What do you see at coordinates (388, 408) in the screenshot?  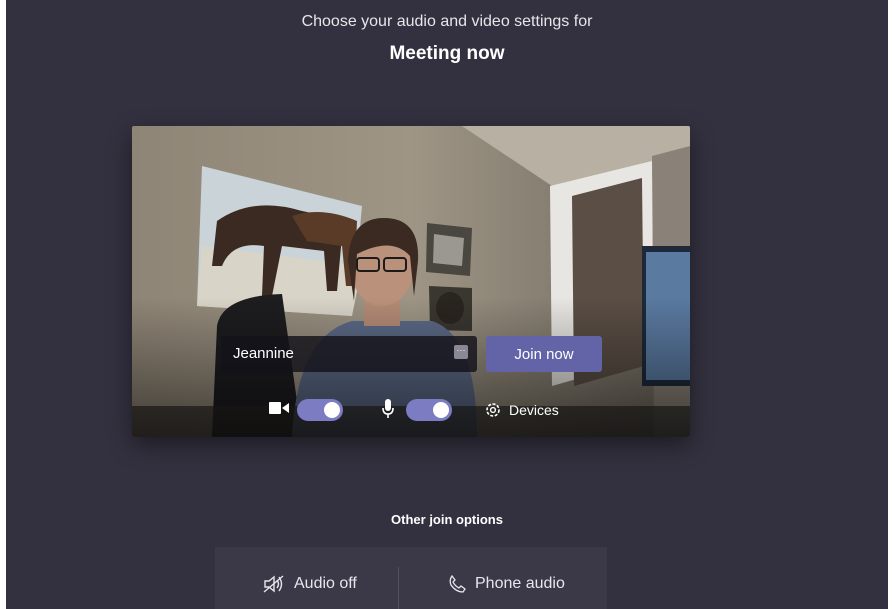 I see `microphone-icon` at bounding box center [388, 408].